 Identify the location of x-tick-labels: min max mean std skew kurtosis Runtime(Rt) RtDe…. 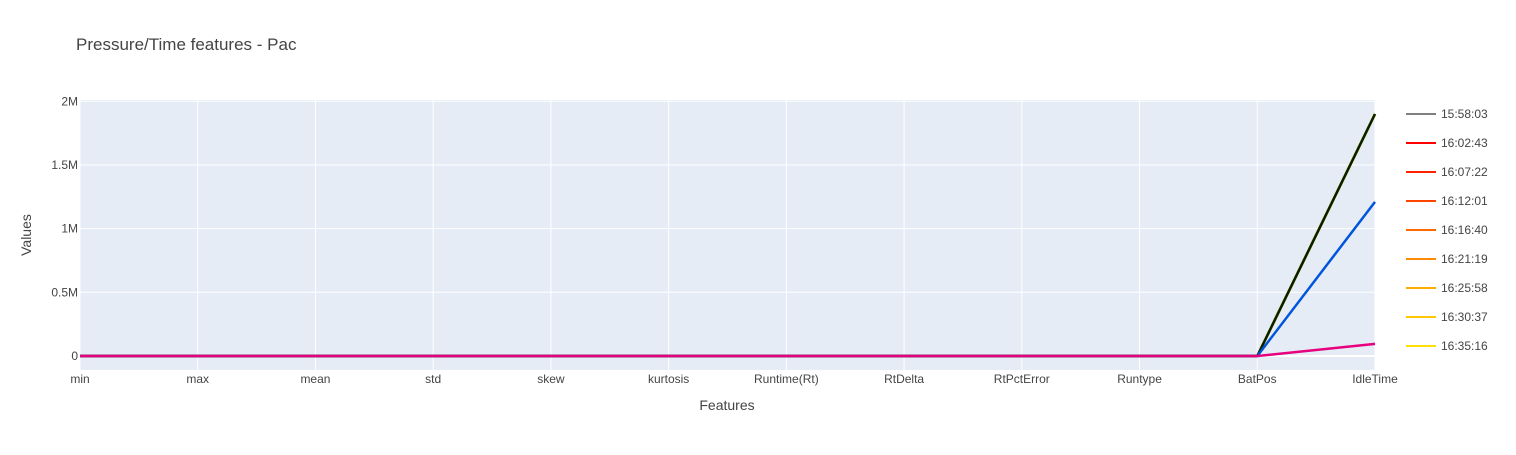
(734, 379).